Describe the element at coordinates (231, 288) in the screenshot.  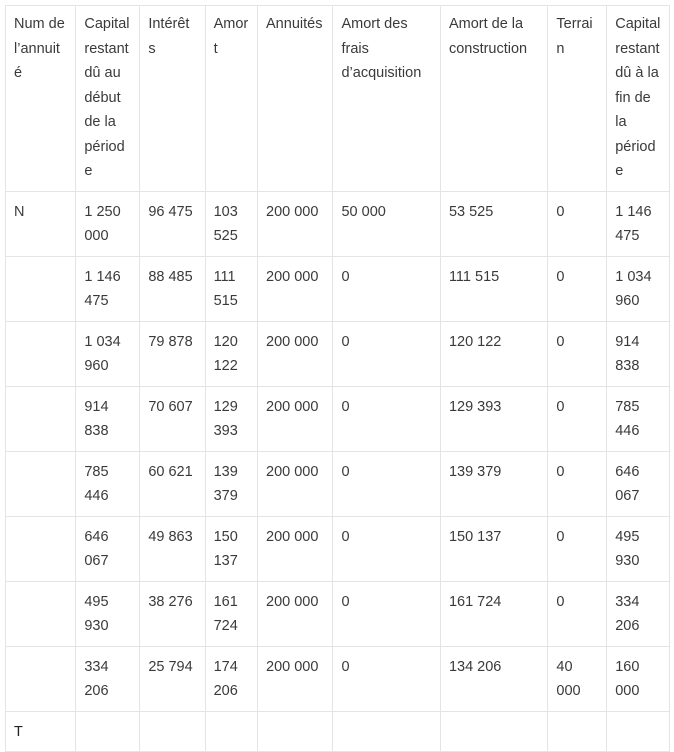
I see `cell-amort: 111 515` at that location.